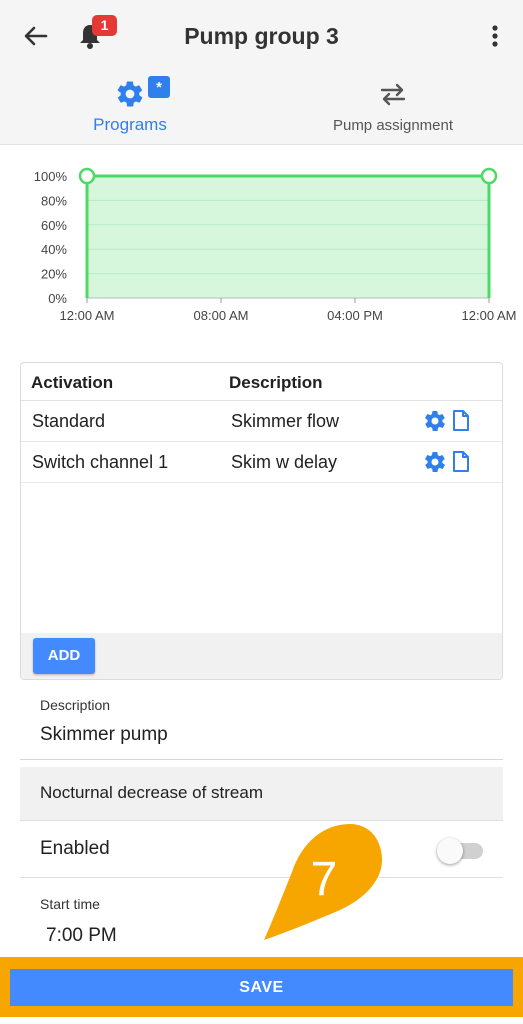 This screenshot has height=1024, width=523. I want to click on y-tick-label: 60%, so click(54, 225).